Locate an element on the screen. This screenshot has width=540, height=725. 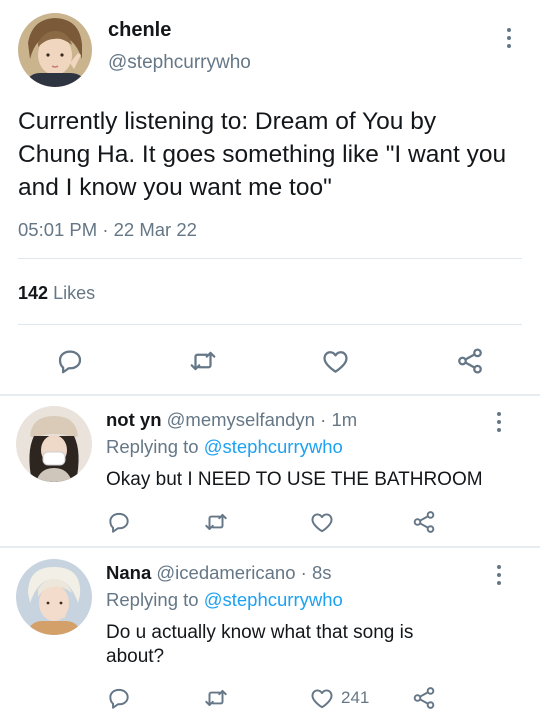
display-name: not yn is located at coordinates (134, 419).